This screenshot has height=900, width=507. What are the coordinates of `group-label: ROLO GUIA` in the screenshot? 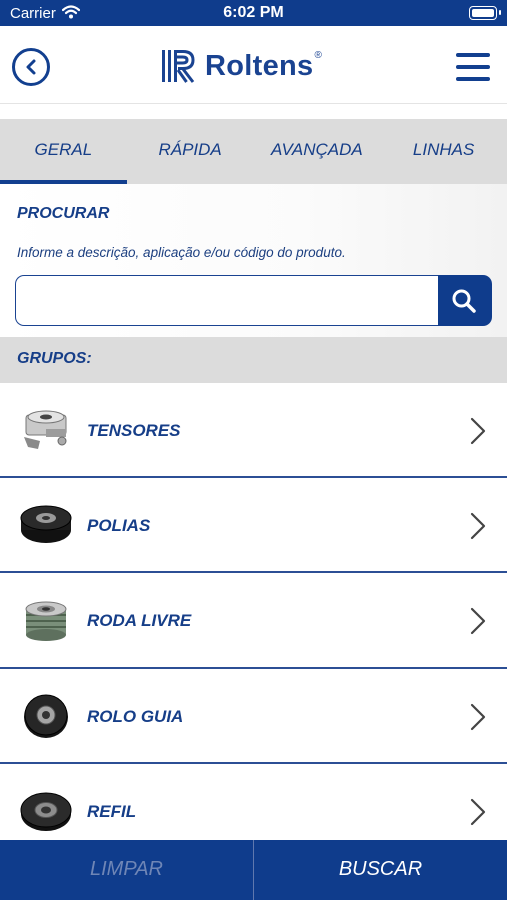 It's located at (135, 716).